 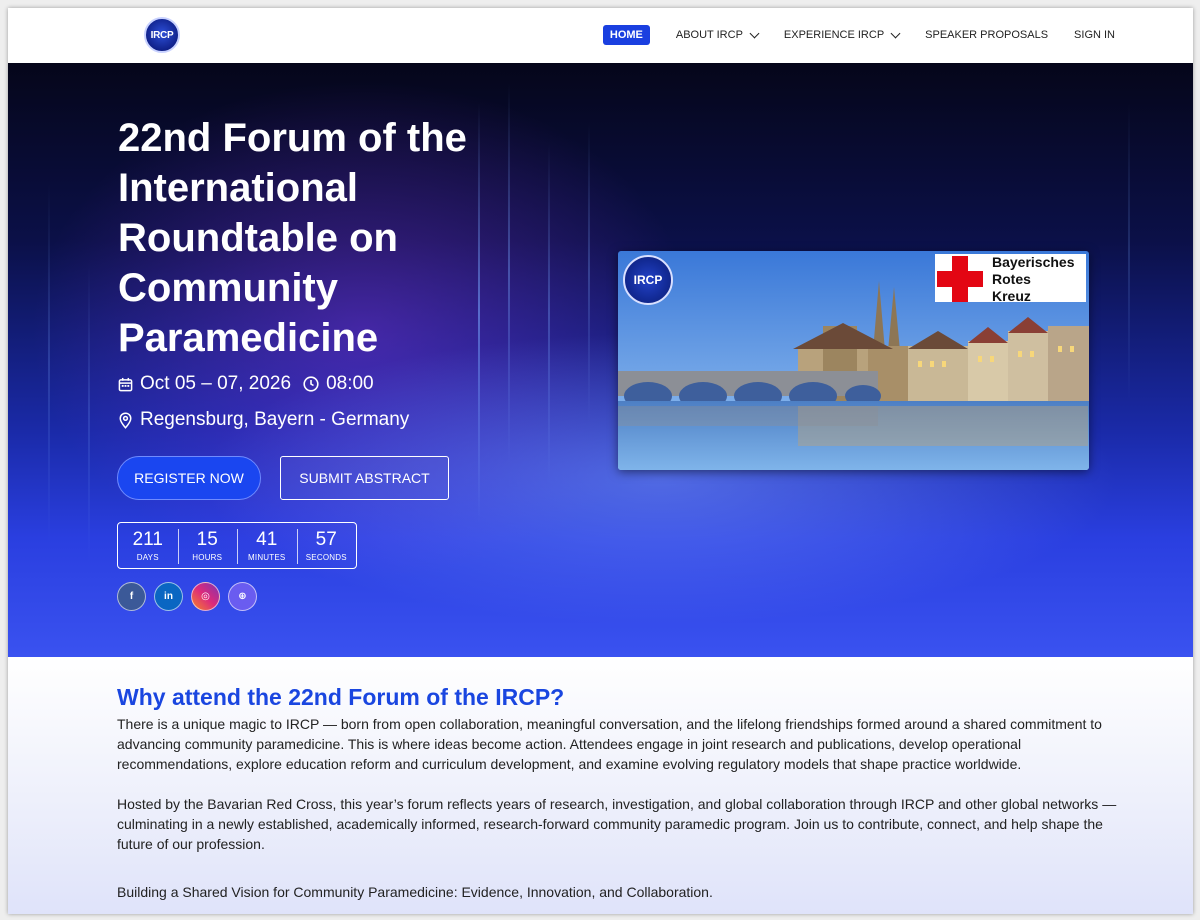 I want to click on website-icon: ⊕, so click(x=242, y=596).